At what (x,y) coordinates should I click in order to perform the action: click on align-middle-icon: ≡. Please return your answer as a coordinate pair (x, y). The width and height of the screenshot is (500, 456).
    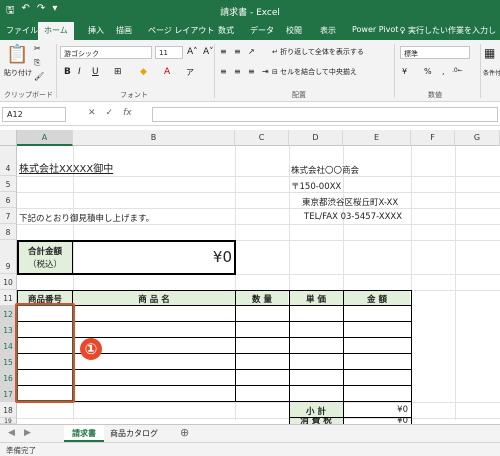
    Looking at the image, I should click on (237, 51).